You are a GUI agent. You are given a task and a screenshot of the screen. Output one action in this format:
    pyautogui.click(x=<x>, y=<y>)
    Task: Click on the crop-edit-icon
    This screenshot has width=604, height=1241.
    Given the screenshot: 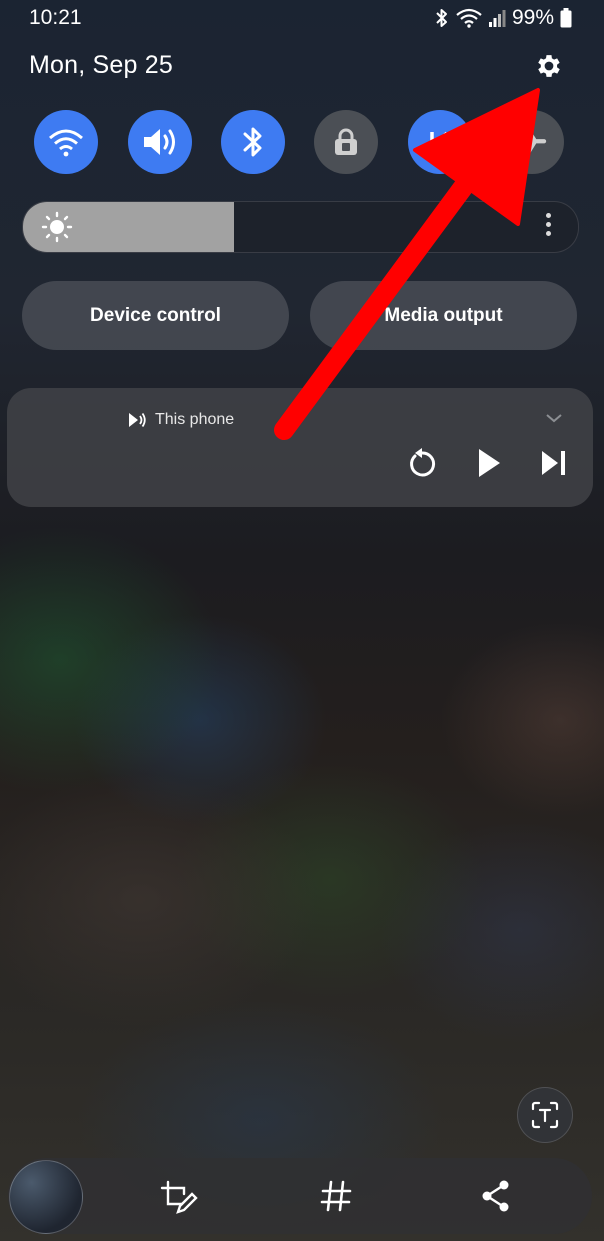 What is the action you would take?
    pyautogui.click(x=178, y=1197)
    